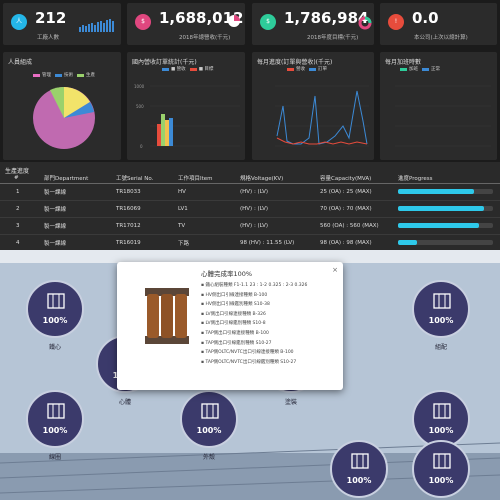 The height and width of the screenshot is (500, 500). Describe the element at coordinates (335, 270) in the screenshot. I see `close-icon: ×` at that location.